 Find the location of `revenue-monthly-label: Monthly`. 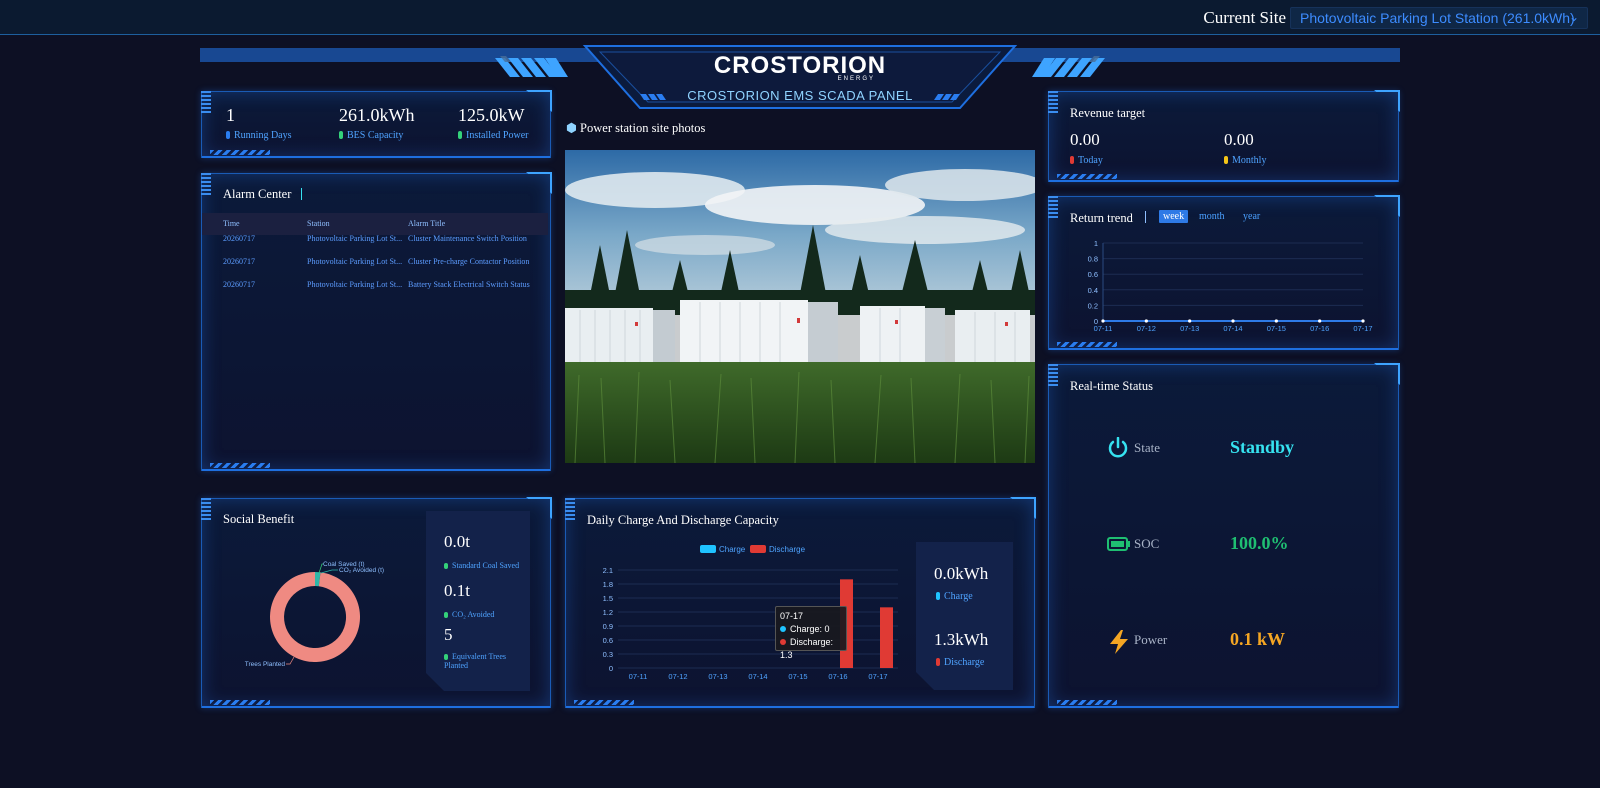

revenue-monthly-label: Monthly is located at coordinates (1245, 160).